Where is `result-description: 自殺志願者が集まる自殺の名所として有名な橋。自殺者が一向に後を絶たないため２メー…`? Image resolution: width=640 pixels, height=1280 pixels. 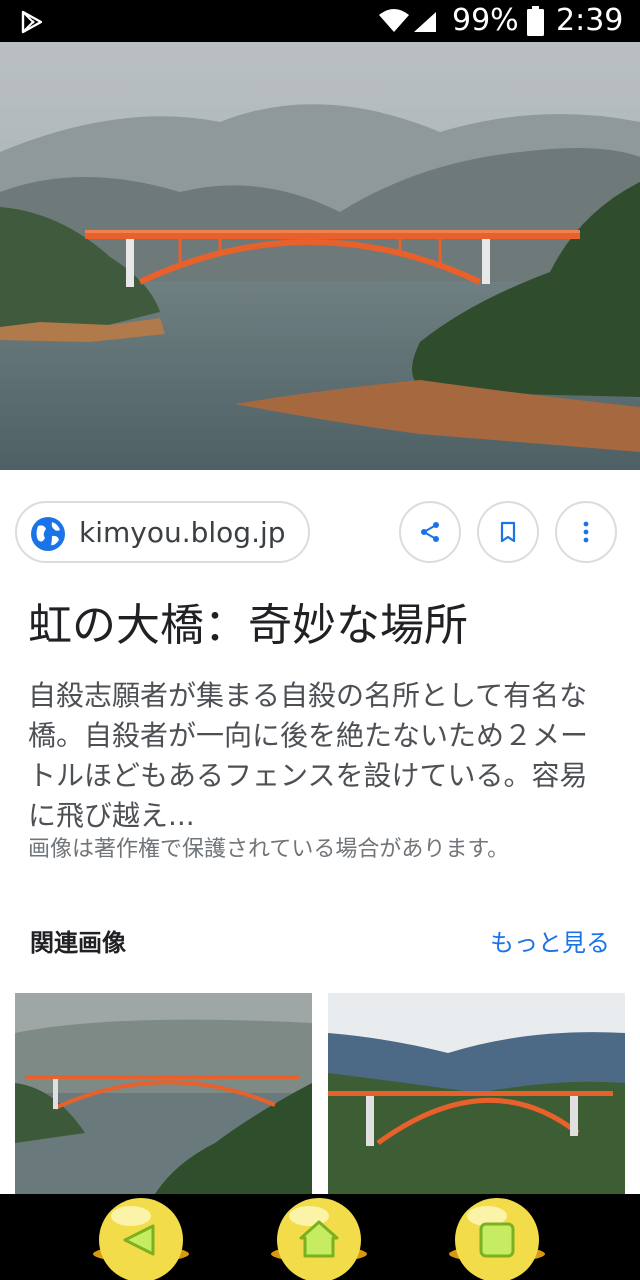 result-description: 自殺志願者が集まる自殺の名所として有名な橋。自殺者が一向に後を絶たないため２メー… is located at coordinates (308, 755).